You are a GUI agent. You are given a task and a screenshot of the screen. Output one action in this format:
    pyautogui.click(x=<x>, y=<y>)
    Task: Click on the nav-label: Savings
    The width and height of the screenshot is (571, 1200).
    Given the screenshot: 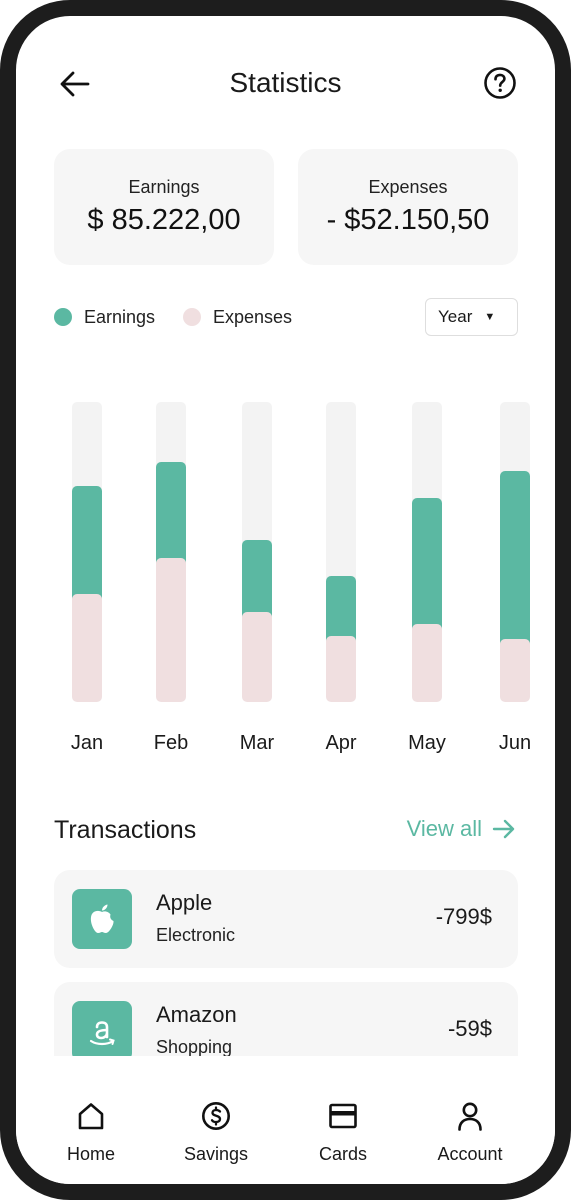 What is the action you would take?
    pyautogui.click(x=216, y=1154)
    